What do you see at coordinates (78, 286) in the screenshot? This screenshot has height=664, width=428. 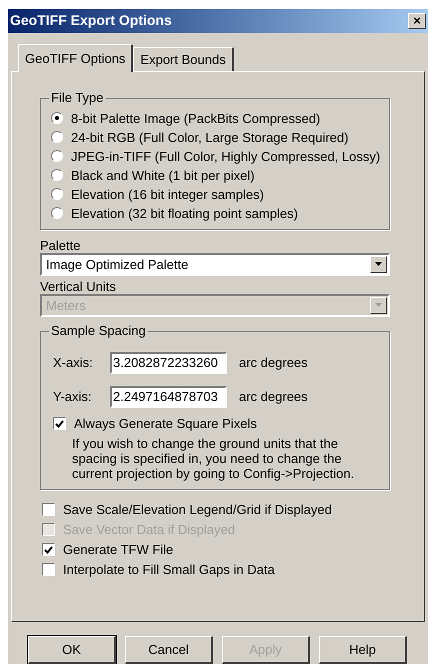 I see `field-label: Vertical Units` at bounding box center [78, 286].